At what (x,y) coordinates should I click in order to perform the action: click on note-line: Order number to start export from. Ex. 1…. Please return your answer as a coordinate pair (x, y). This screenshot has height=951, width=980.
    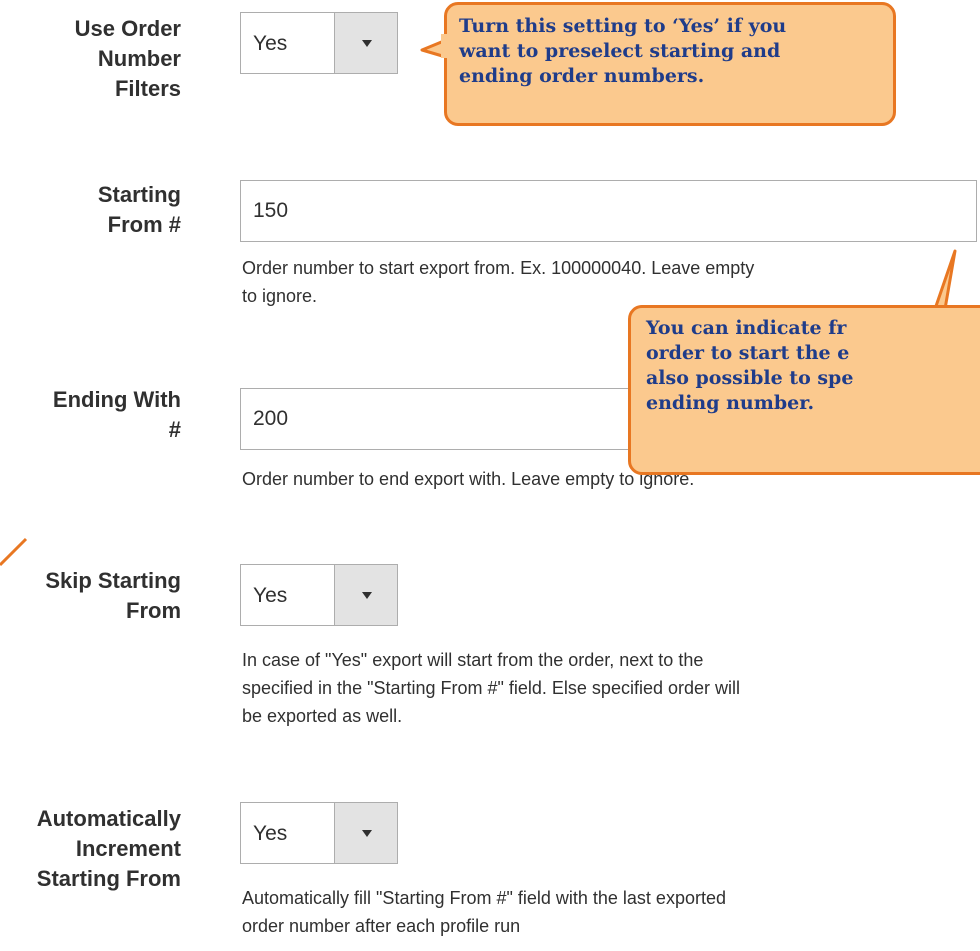
    Looking at the image, I should click on (498, 268).